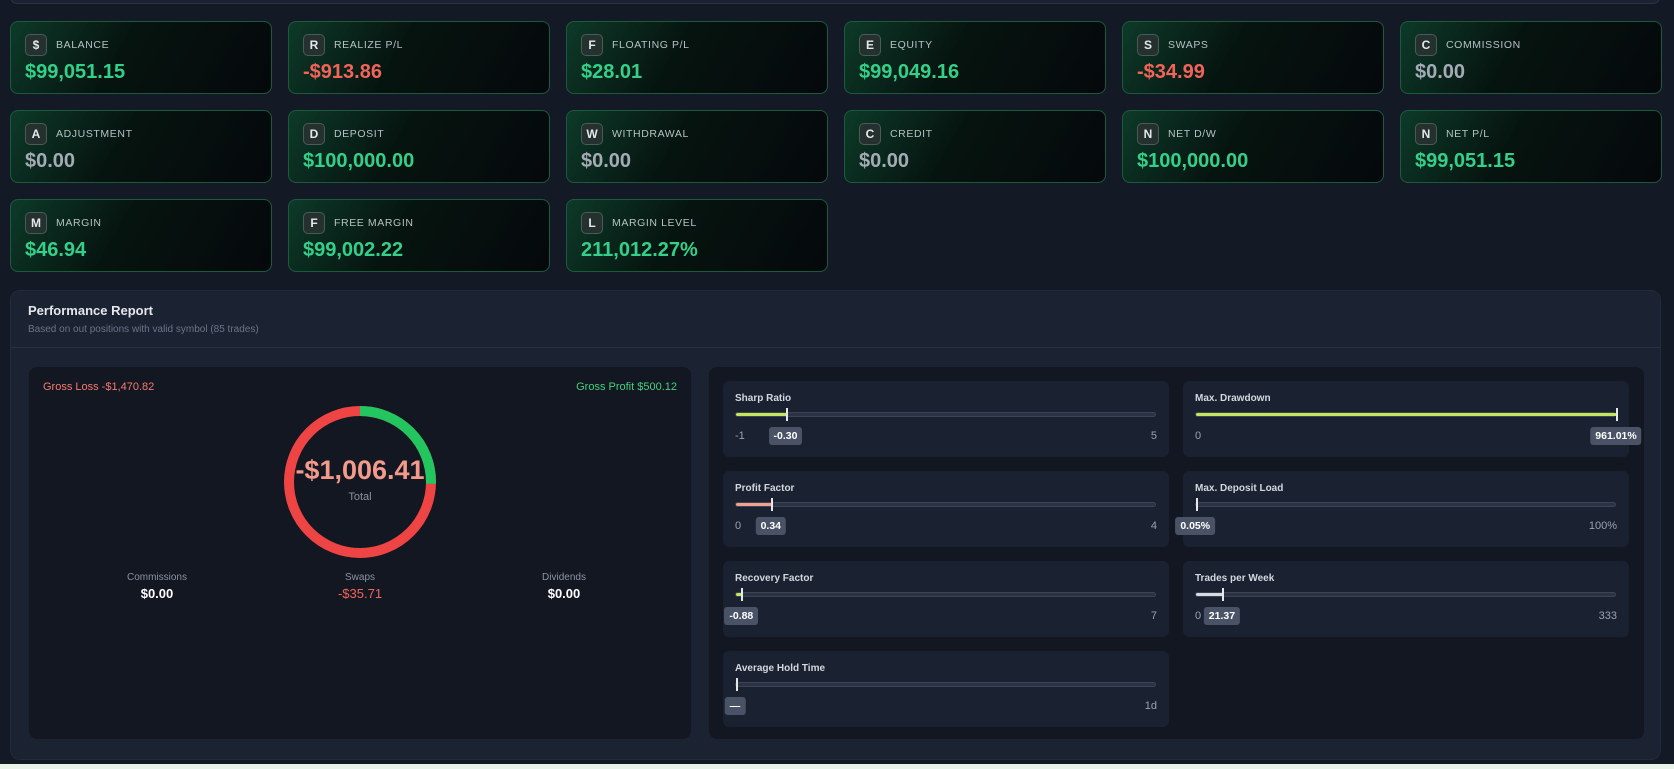  Describe the element at coordinates (314, 134) in the screenshot. I see `deposit-badge-icon: D` at that location.